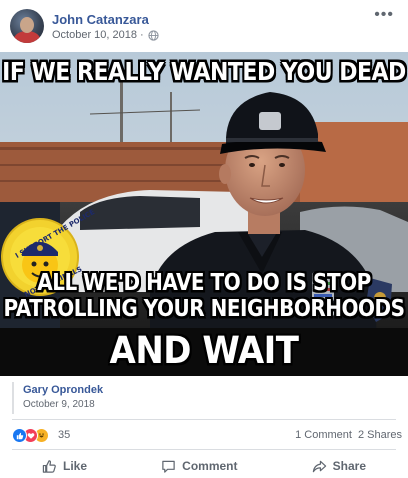 The width and height of the screenshot is (408, 478). What do you see at coordinates (319, 466) in the screenshot?
I see `share-arrow-icon` at bounding box center [319, 466].